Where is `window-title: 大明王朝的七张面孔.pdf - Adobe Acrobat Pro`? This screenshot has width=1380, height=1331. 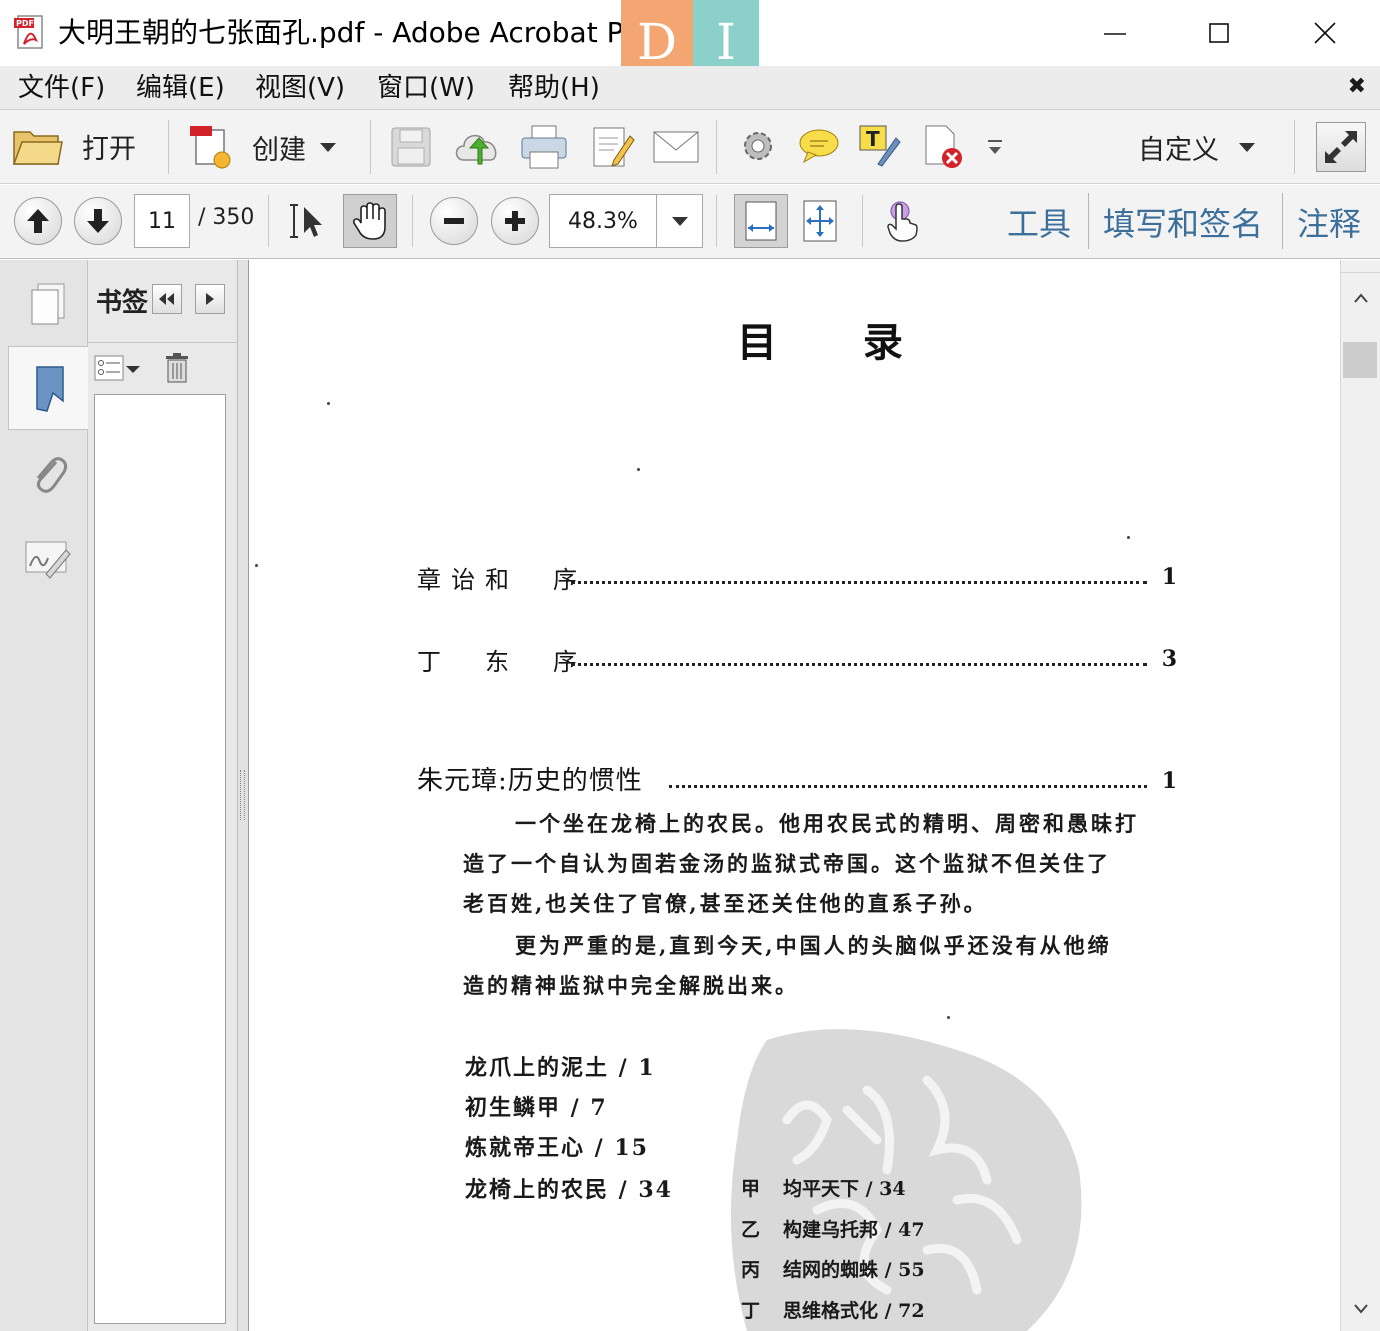
window-title: 大明王朝的七张面孔.pdf - Adobe Acrobat Pro is located at coordinates (354, 32).